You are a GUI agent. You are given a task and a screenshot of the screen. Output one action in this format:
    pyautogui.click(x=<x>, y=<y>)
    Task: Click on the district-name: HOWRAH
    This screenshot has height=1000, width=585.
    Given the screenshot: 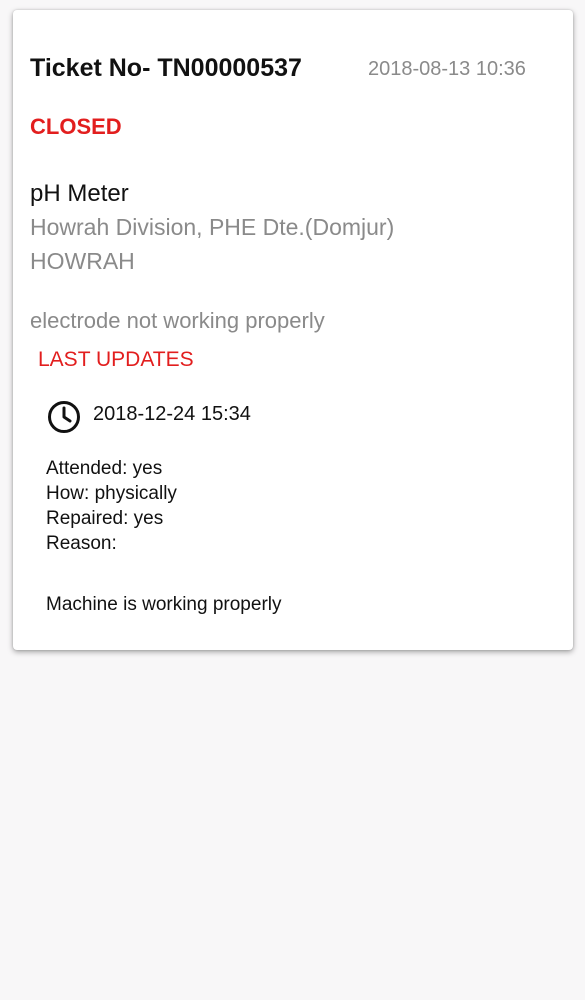 What is the action you would take?
    pyautogui.click(x=82, y=261)
    